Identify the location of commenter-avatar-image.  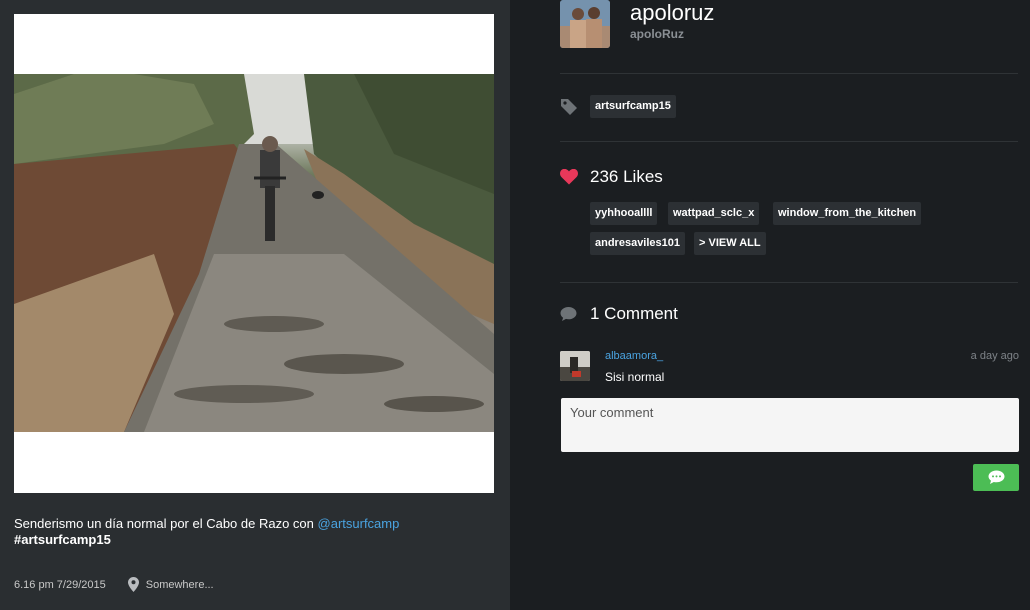
(575, 366).